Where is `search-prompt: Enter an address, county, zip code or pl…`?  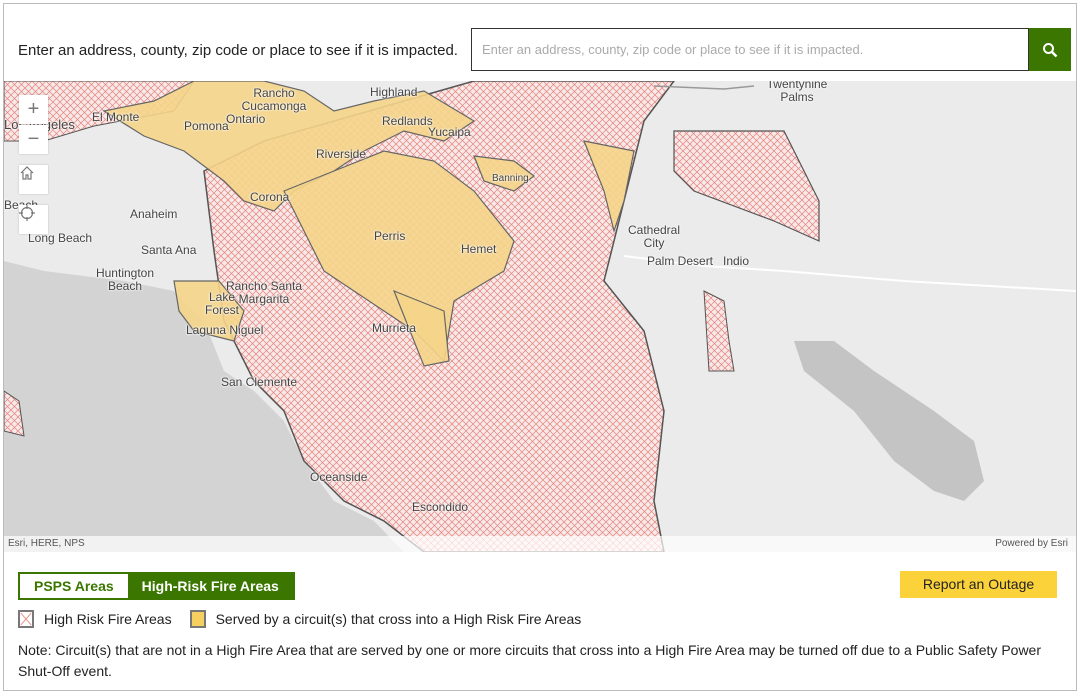 search-prompt: Enter an address, county, zip code or pl… is located at coordinates (238, 50).